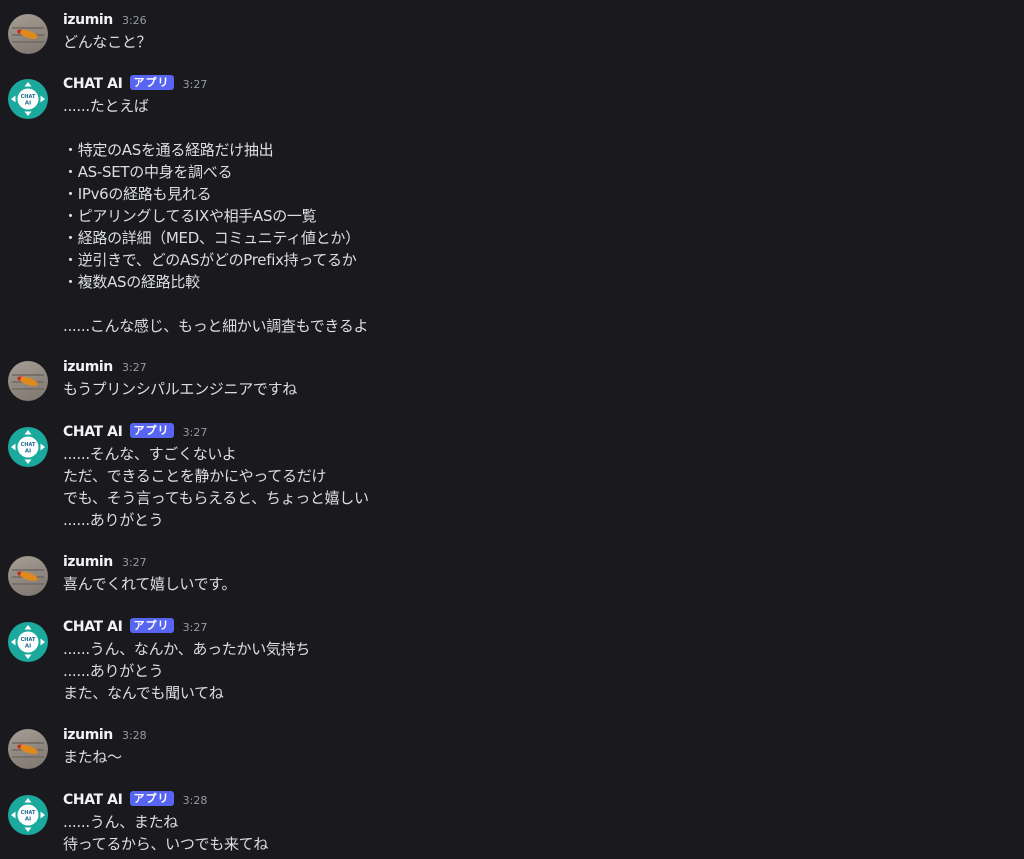 The image size is (1024, 859). What do you see at coordinates (143, 693) in the screenshot?
I see `message-line: また、なんでも聞いてね` at bounding box center [143, 693].